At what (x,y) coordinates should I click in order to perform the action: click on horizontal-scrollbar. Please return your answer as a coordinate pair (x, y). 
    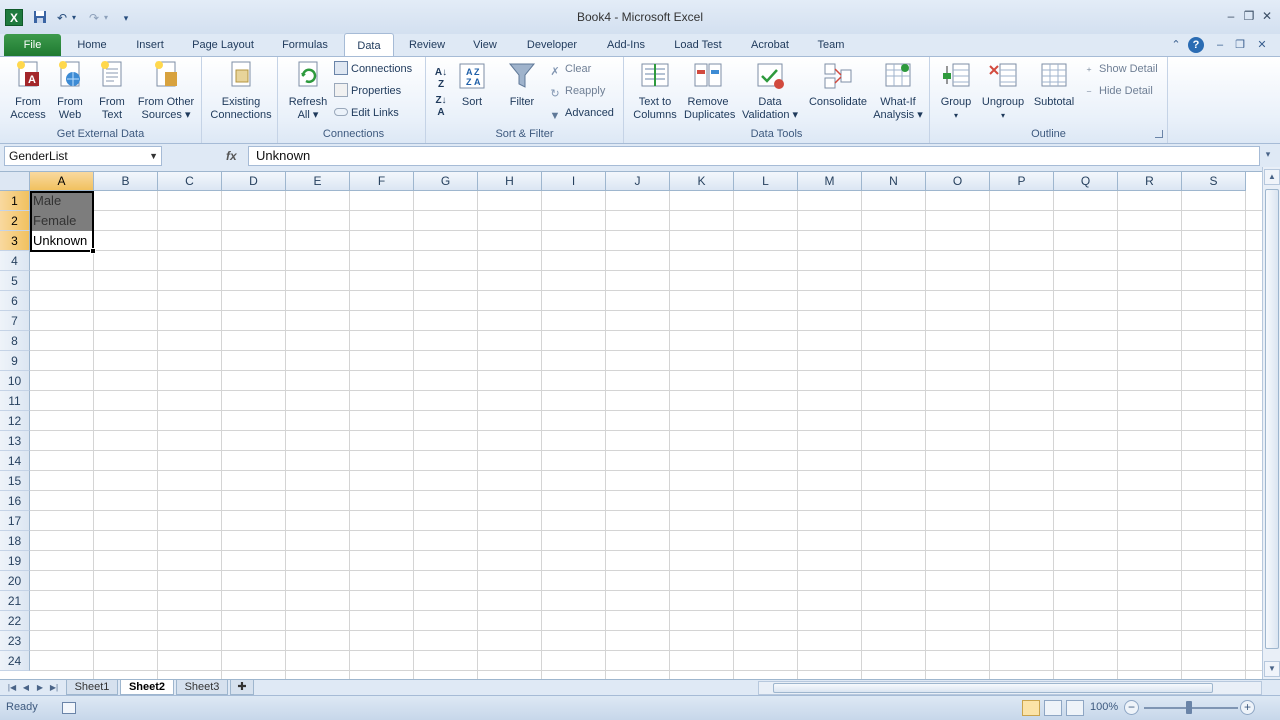
    Looking at the image, I should click on (1010, 688).